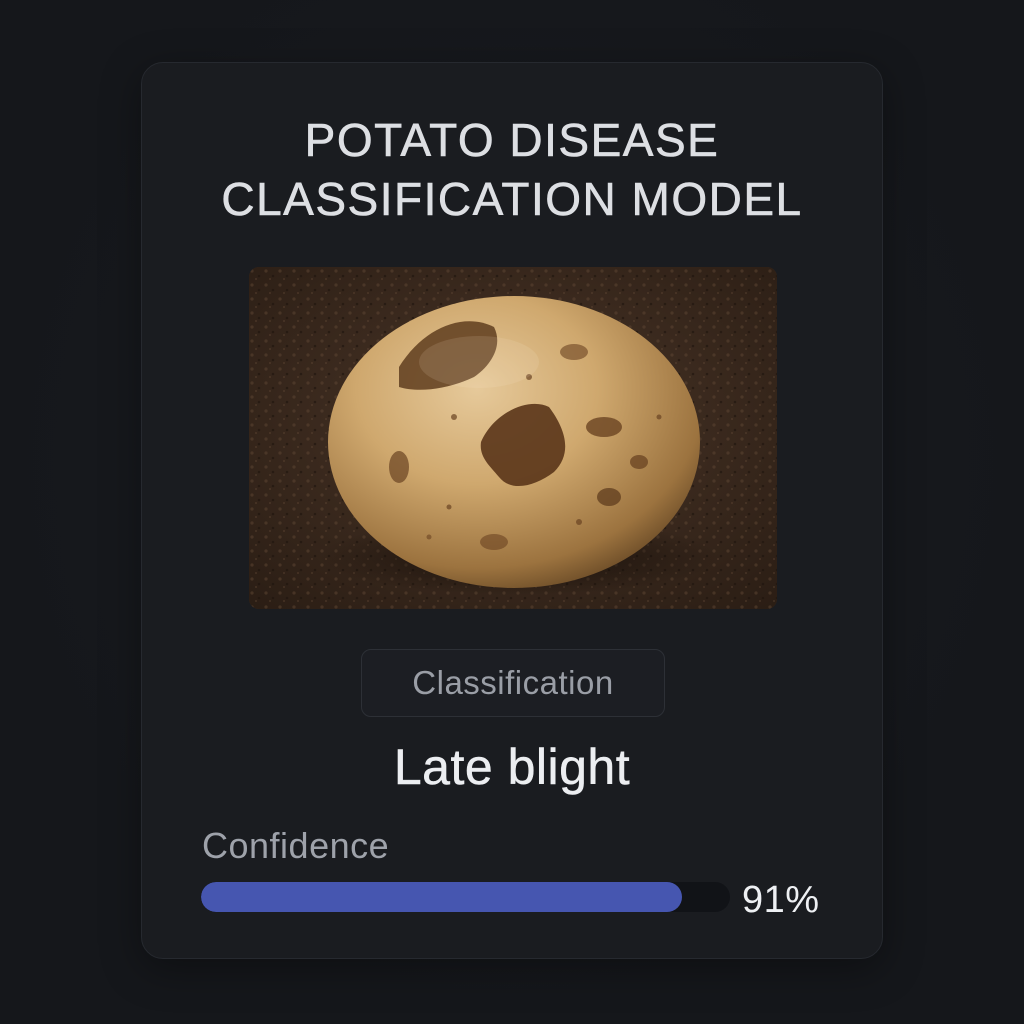 This screenshot has height=1024, width=1024. I want to click on confidence-bar-fill, so click(442, 897).